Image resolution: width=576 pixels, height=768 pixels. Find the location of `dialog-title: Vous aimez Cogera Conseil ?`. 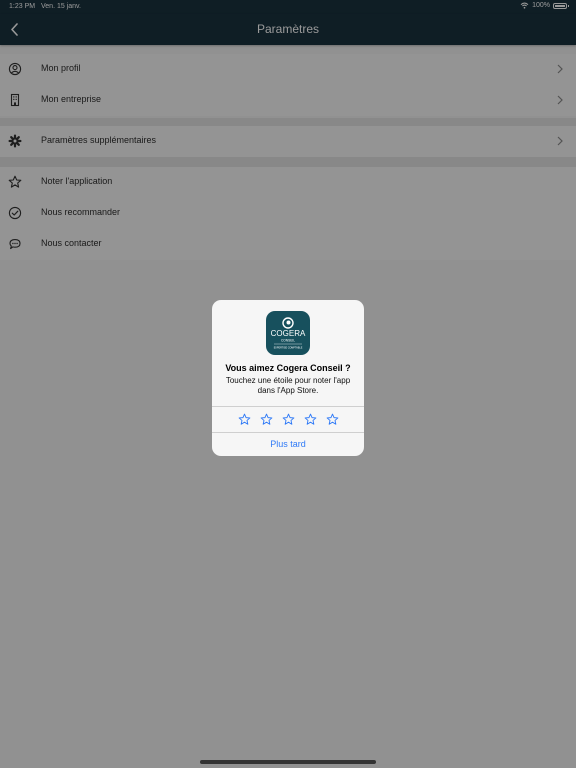

dialog-title: Vous aimez Cogera Conseil ? is located at coordinates (288, 368).